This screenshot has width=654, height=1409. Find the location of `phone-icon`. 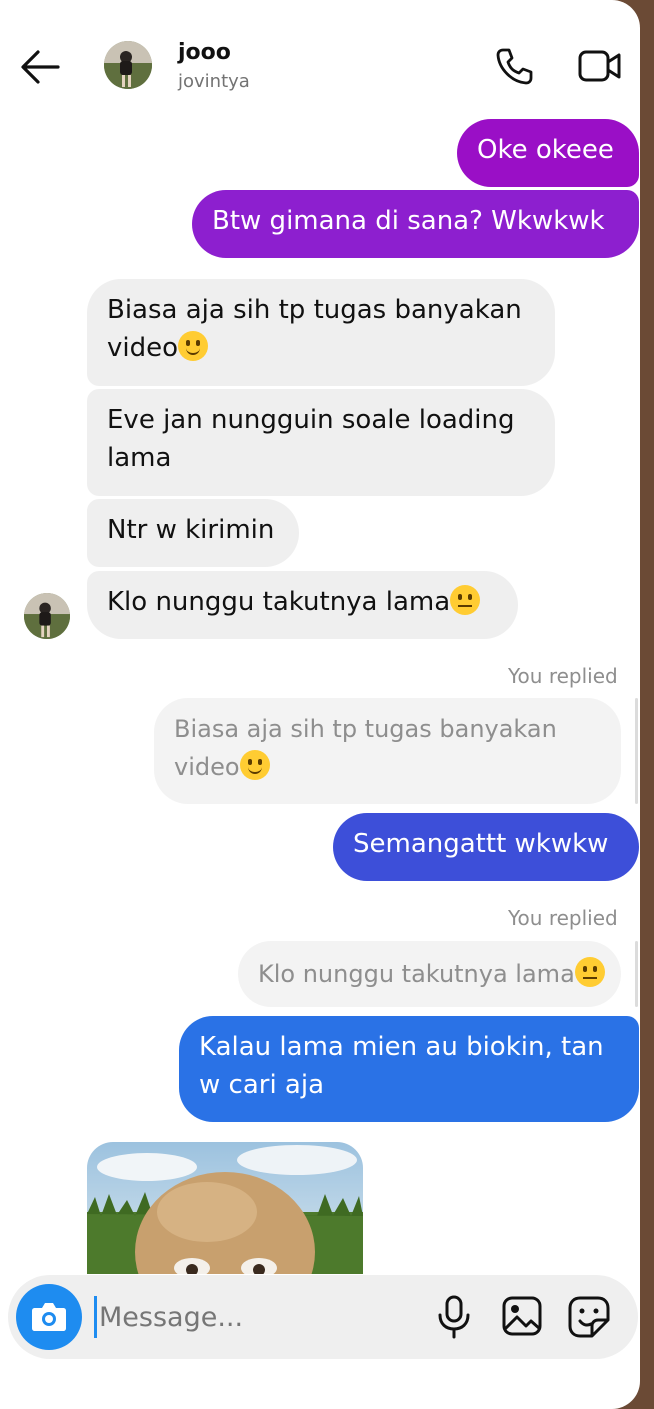

phone-icon is located at coordinates (514, 66).